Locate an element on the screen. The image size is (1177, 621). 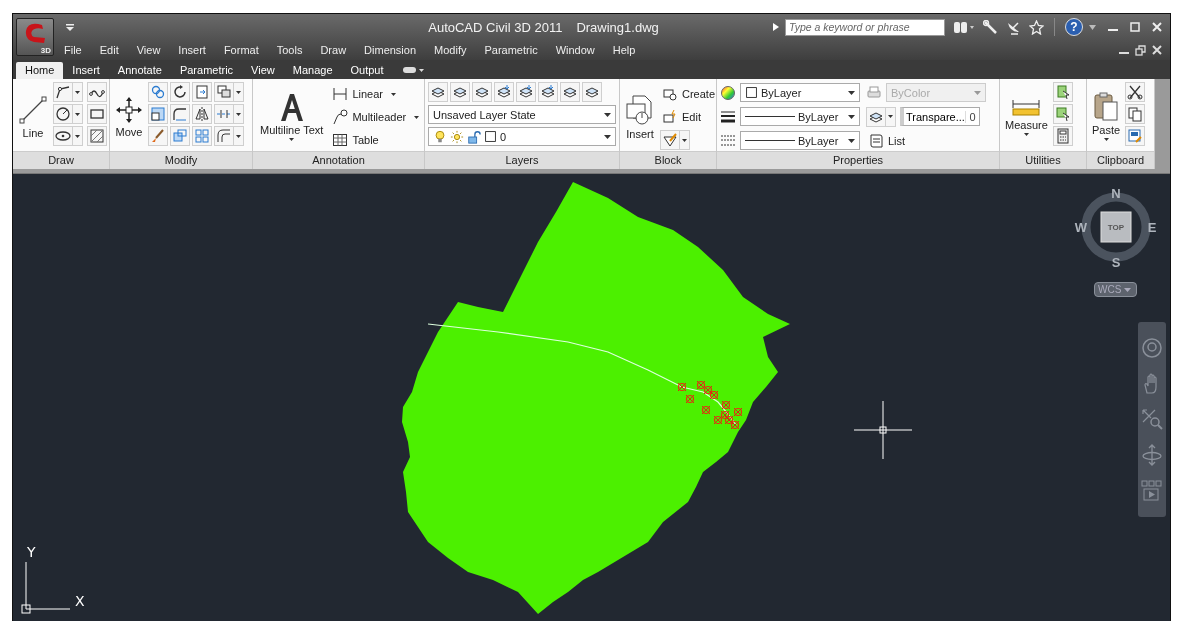
dimension-button: Linear is located at coordinates (376, 94).